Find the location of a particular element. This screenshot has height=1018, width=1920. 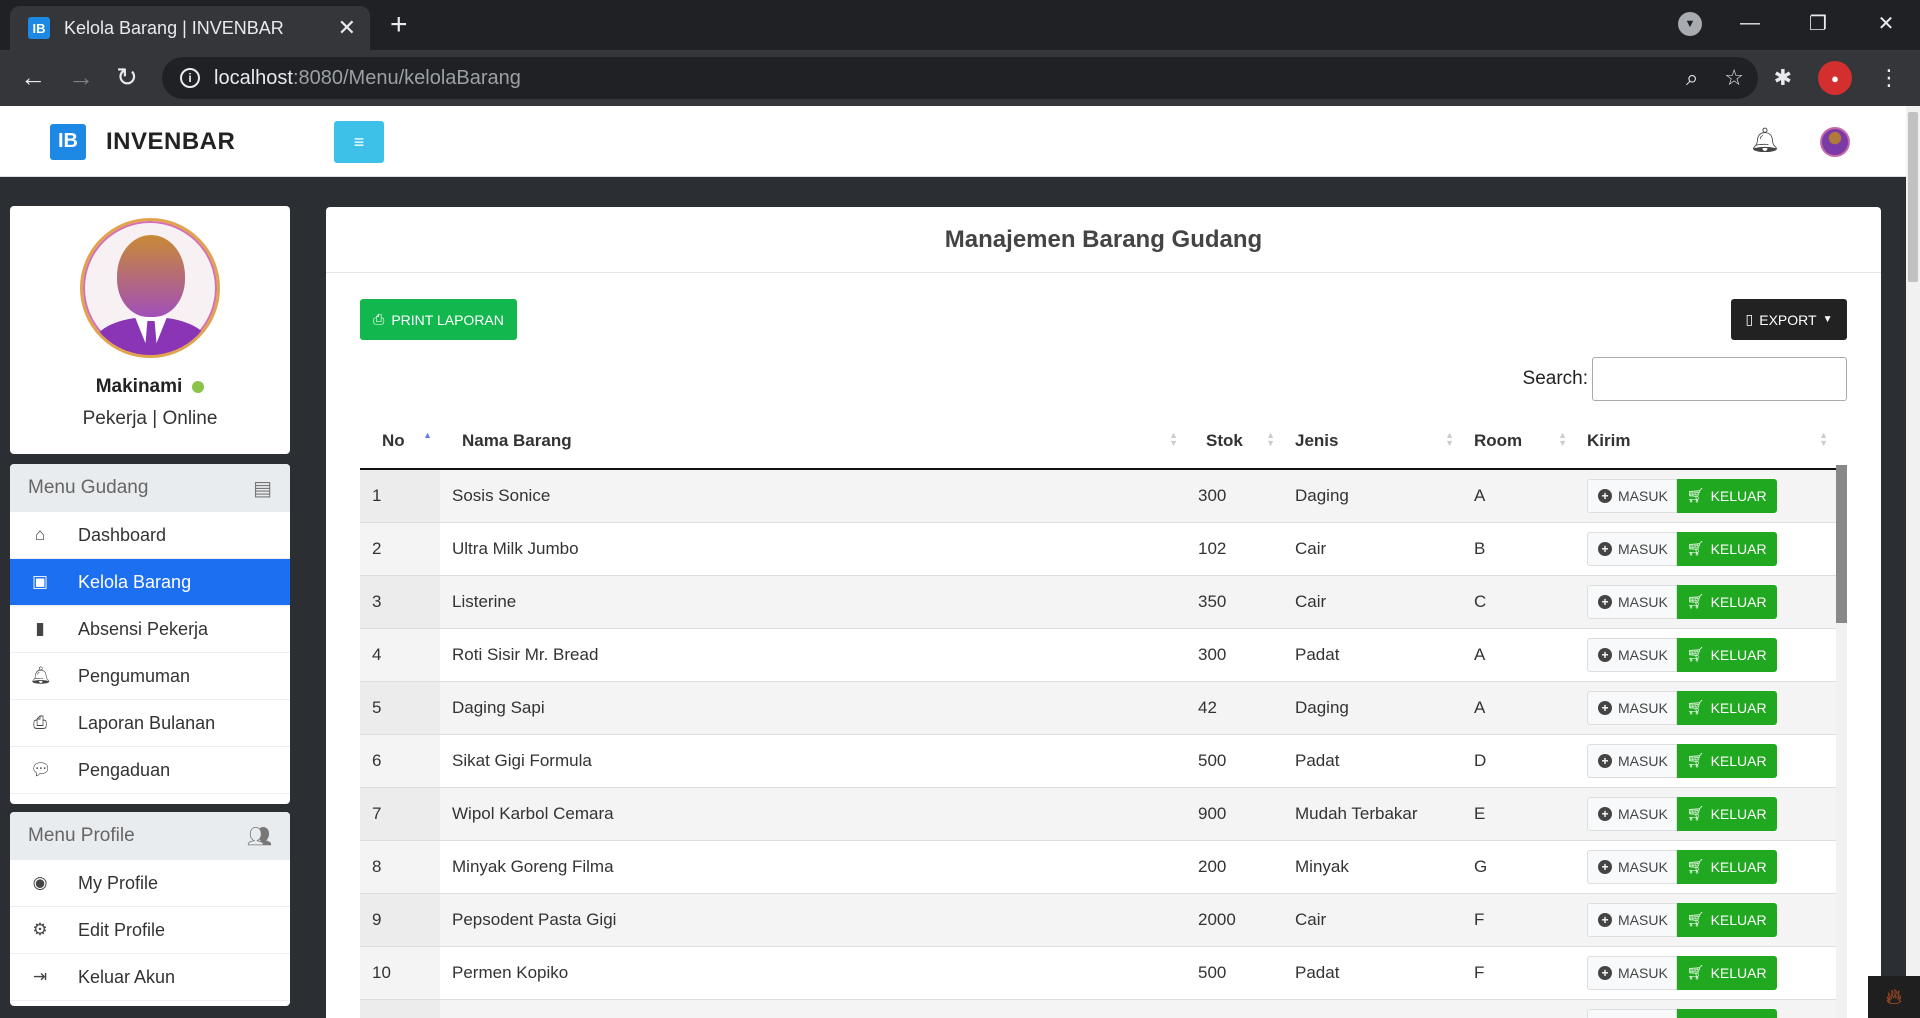

column-header-jenis: Jenis ▲ ▼ is located at coordinates (1372, 441).